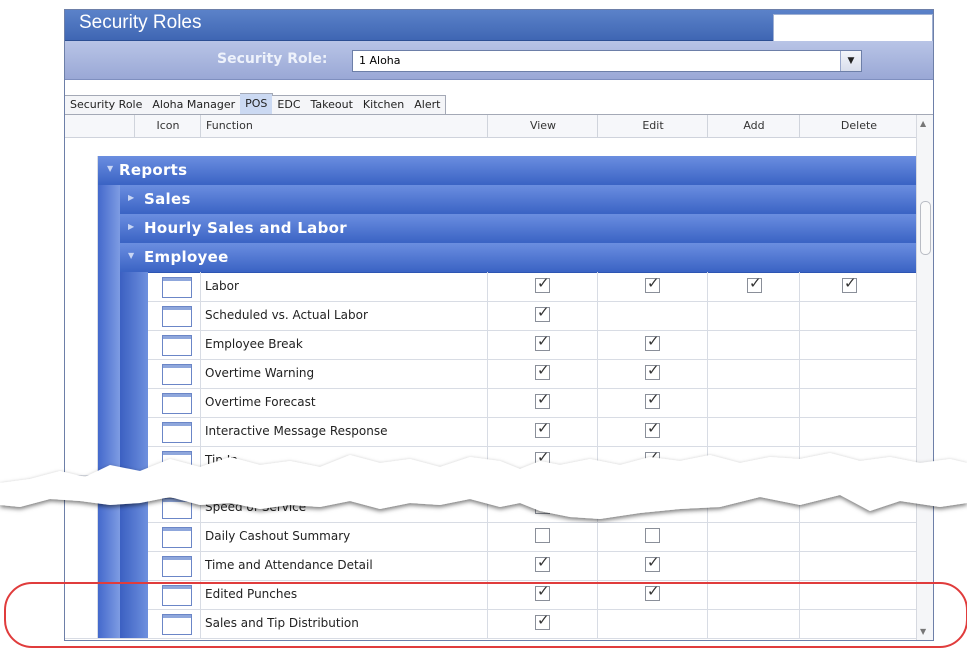 This screenshot has height=648, width=967. Describe the element at coordinates (853, 28) in the screenshot. I see `title-search-box` at that location.